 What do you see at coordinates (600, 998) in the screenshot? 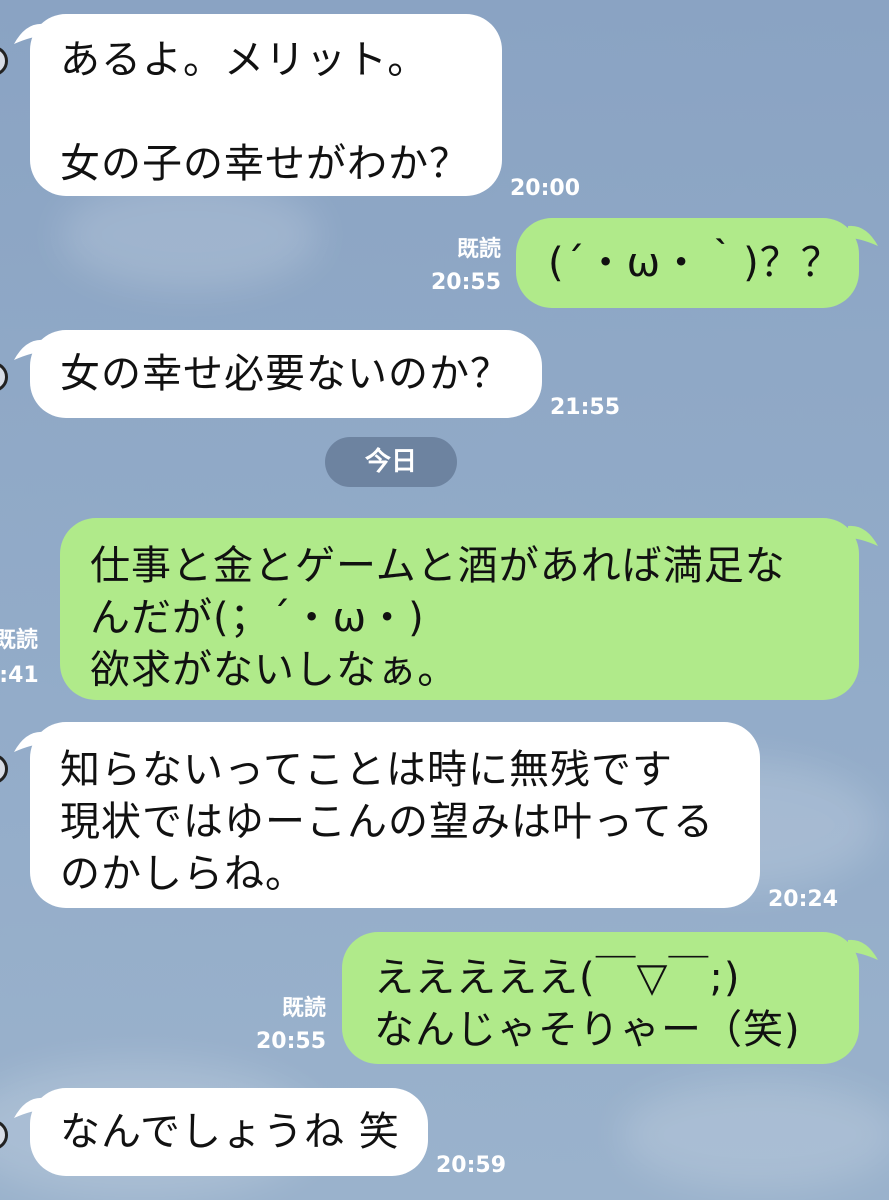
I see `message-bubble-outgoing: えええええ(￣▽￣;) なんじゃそりゃー（笑)` at bounding box center [600, 998].